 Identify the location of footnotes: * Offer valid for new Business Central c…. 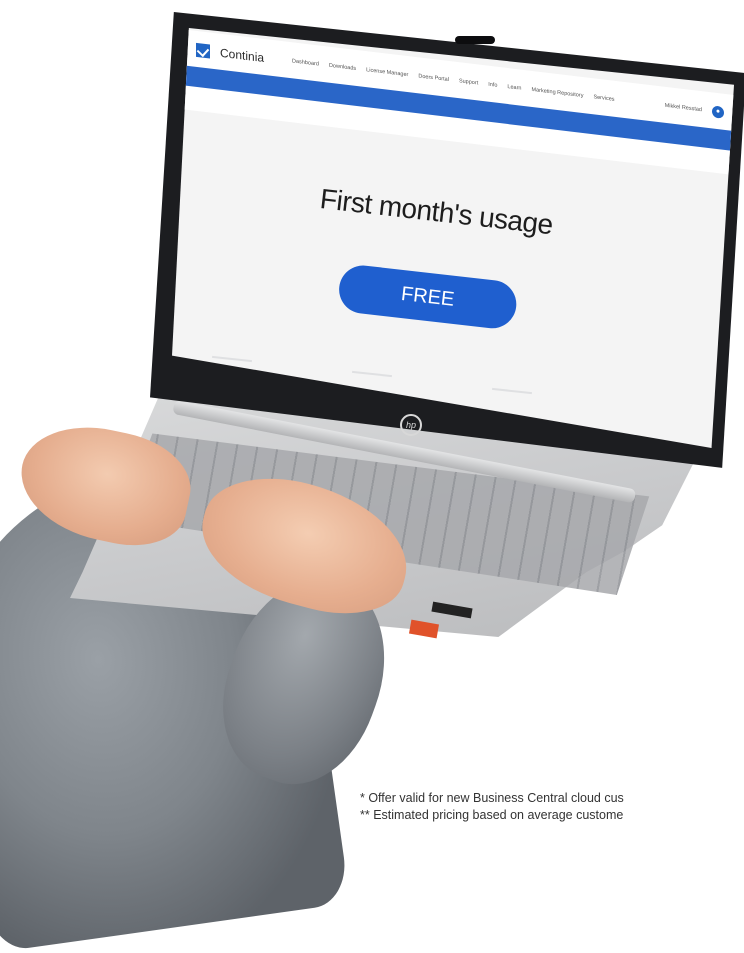
(552, 807).